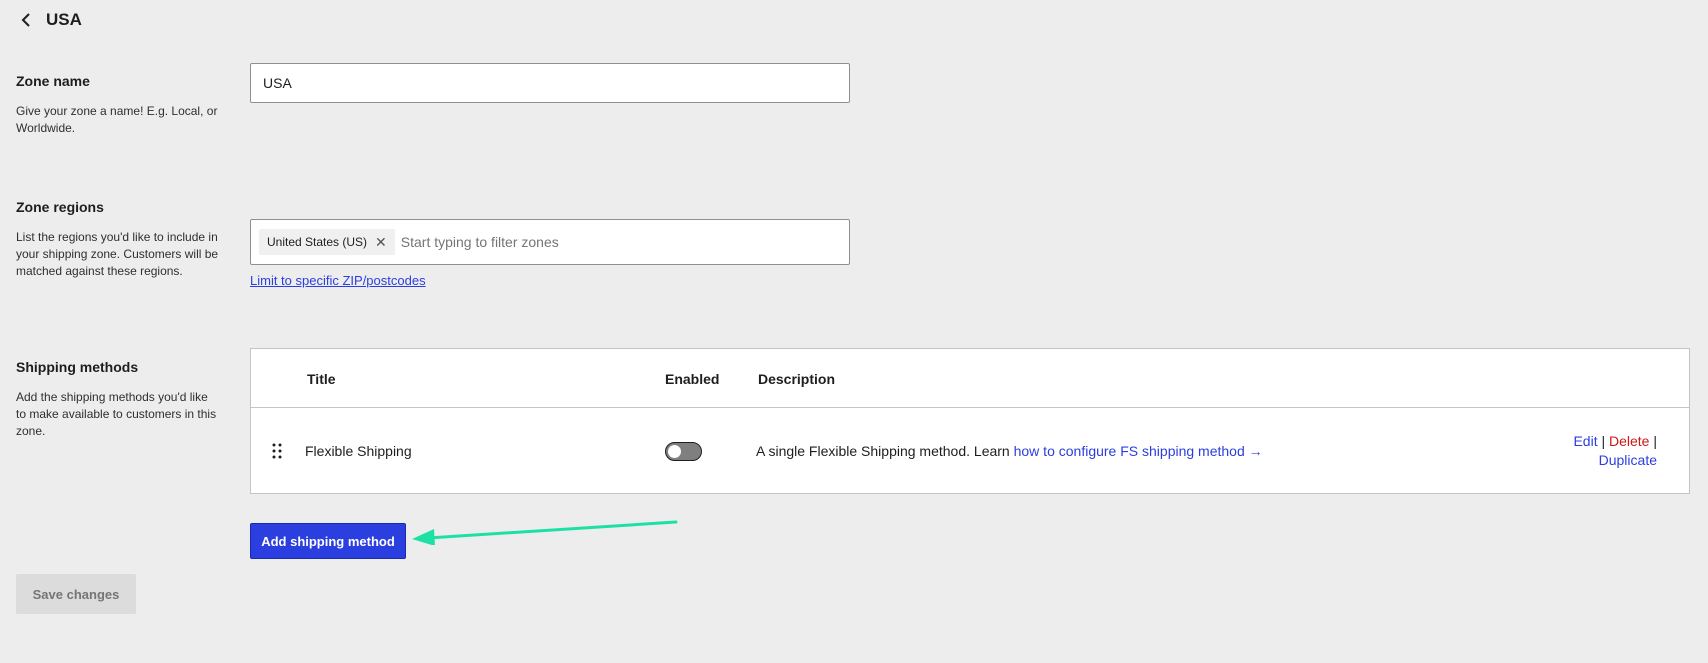 Image resolution: width=1708 pixels, height=663 pixels. I want to click on chevron-left-icon, so click(26, 20).